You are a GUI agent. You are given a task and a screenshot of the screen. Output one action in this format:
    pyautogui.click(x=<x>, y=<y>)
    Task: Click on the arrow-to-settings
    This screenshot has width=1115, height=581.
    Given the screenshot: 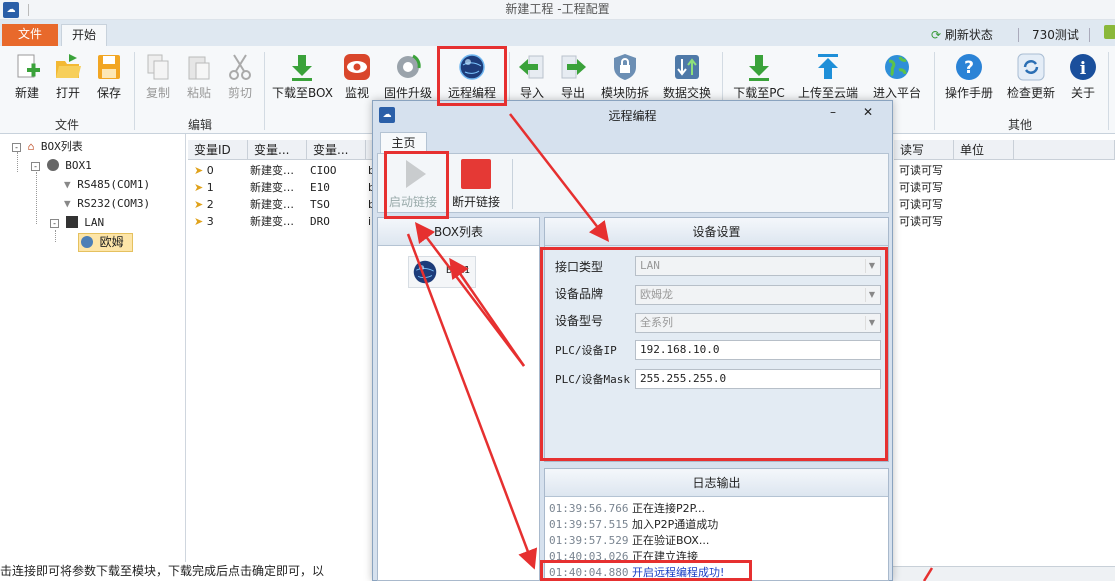 What is the action you would take?
    pyautogui.click(x=559, y=177)
    